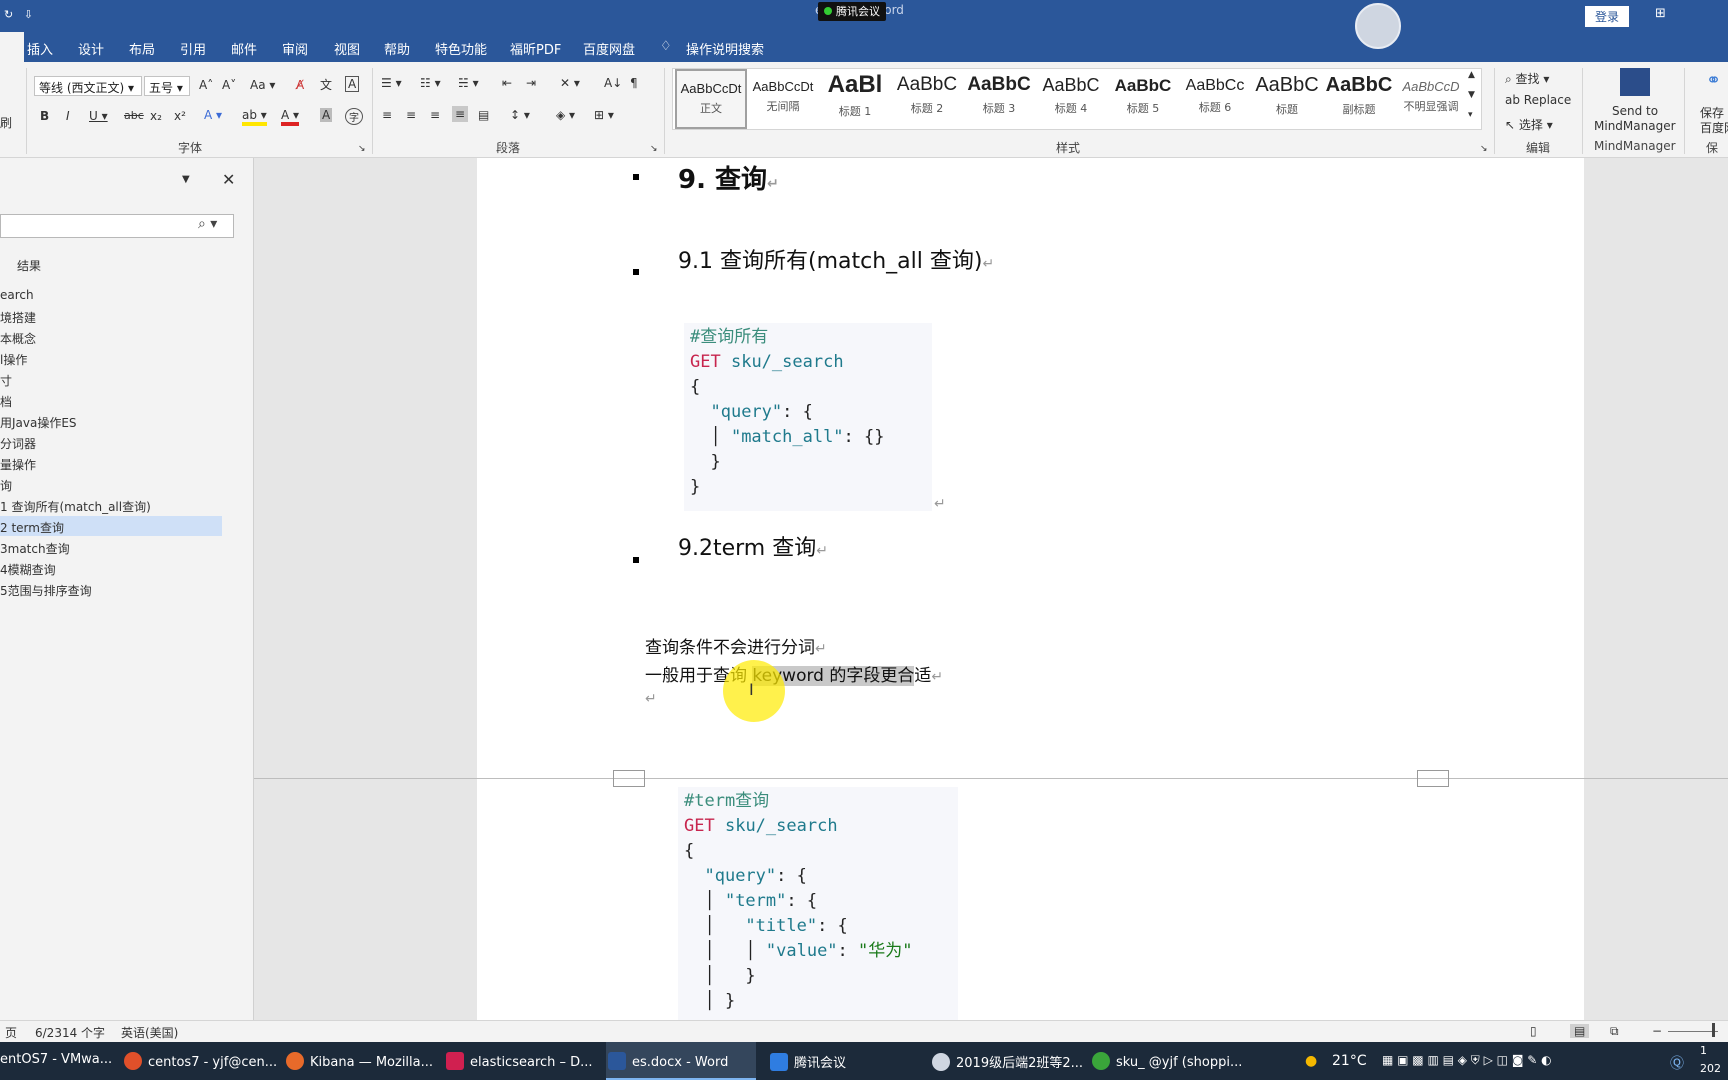 This screenshot has height=1080, width=1728. What do you see at coordinates (98, 116) in the screenshot?
I see `underline-button: U ▾` at bounding box center [98, 116].